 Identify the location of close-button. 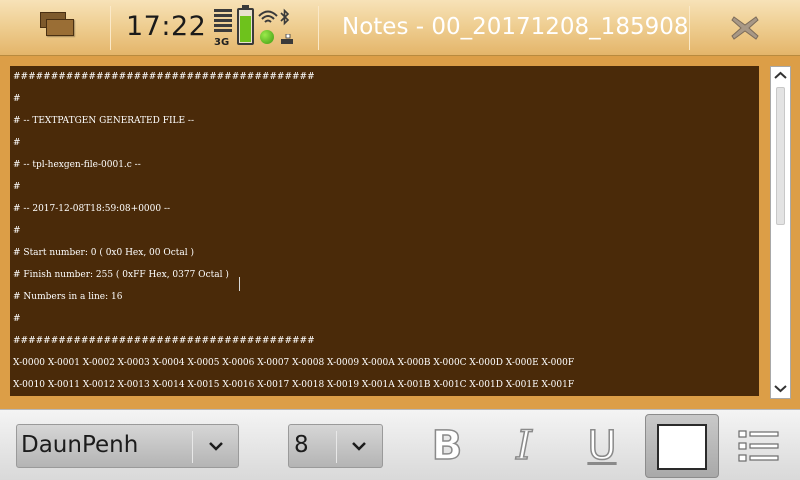
(745, 28).